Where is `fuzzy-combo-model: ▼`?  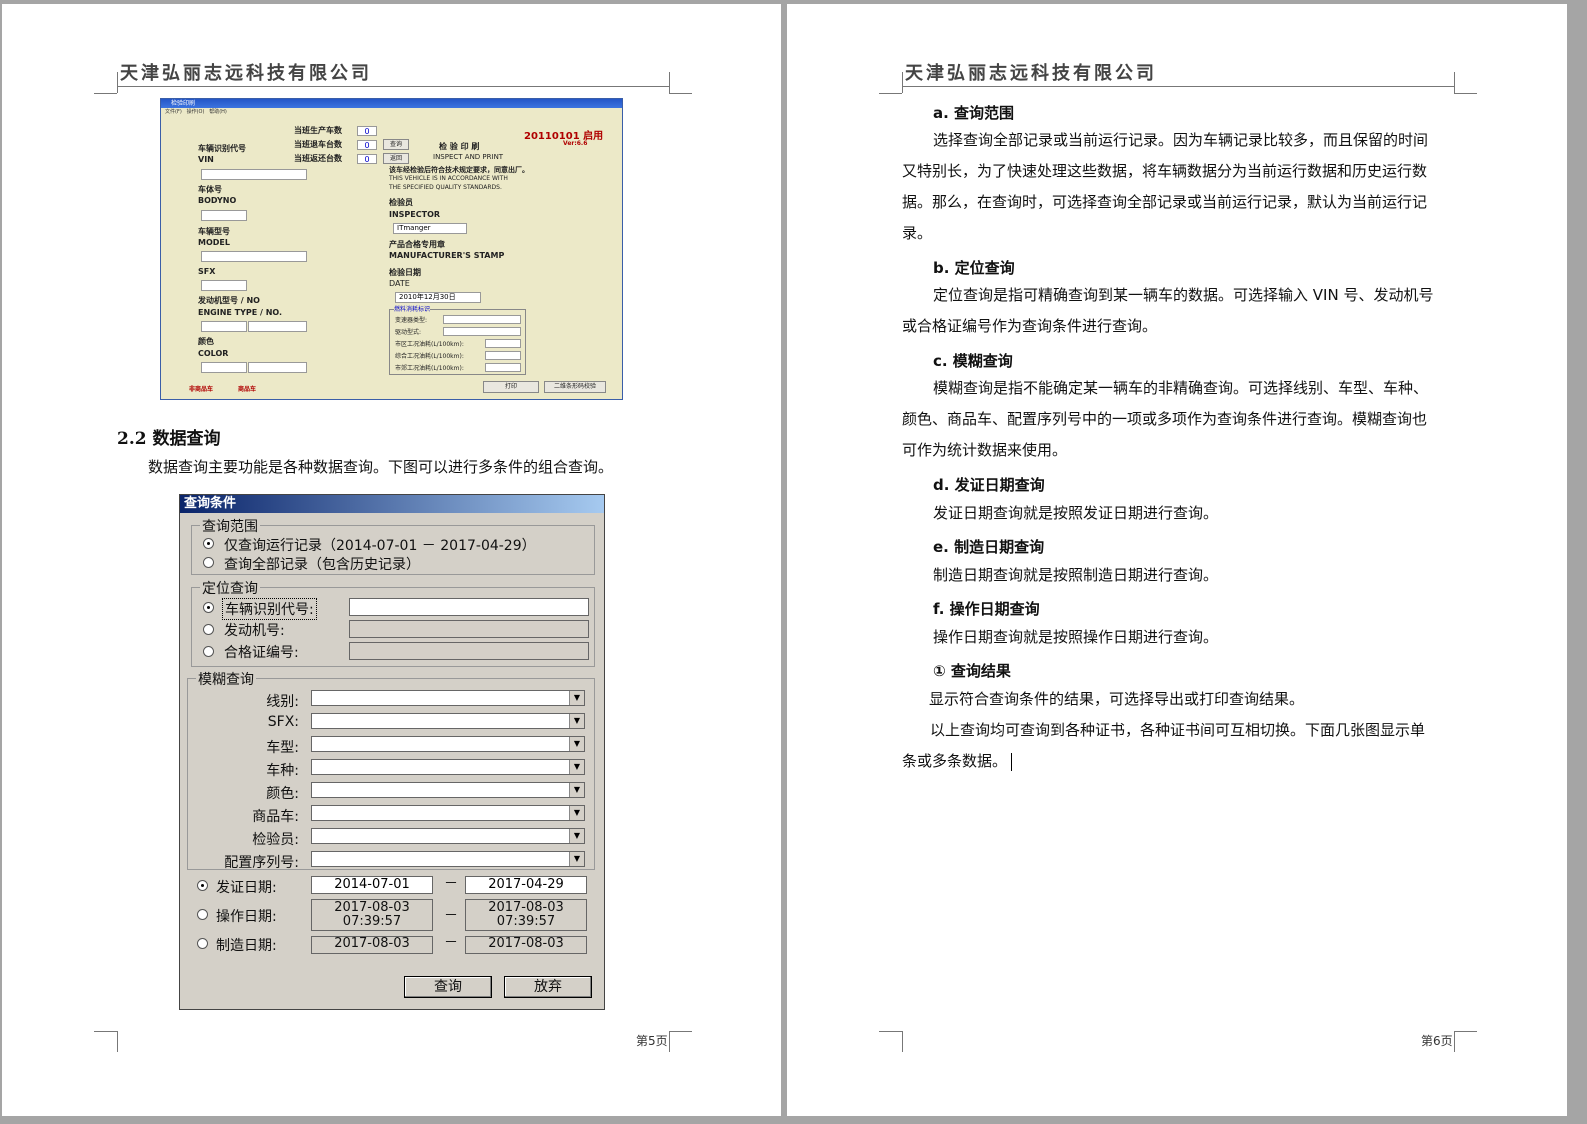 fuzzy-combo-model: ▼ is located at coordinates (448, 744).